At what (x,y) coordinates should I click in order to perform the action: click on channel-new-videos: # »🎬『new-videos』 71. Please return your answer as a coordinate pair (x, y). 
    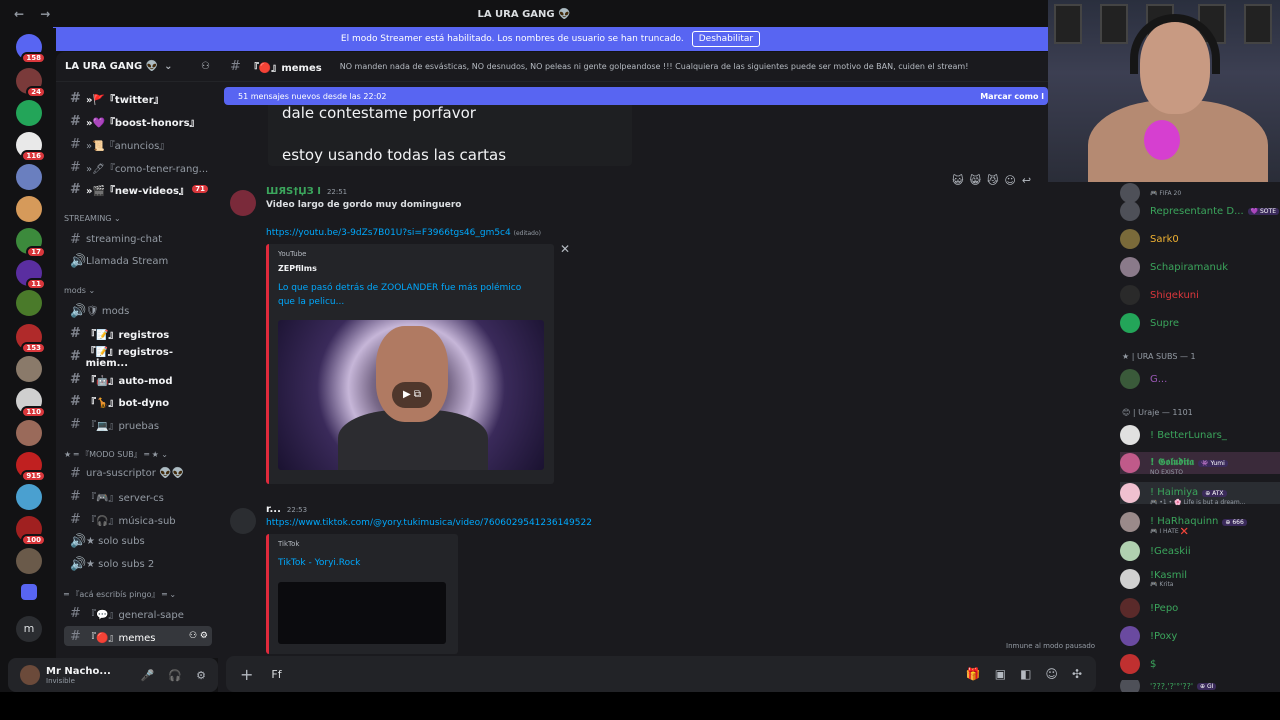
    Looking at the image, I should click on (138, 189).